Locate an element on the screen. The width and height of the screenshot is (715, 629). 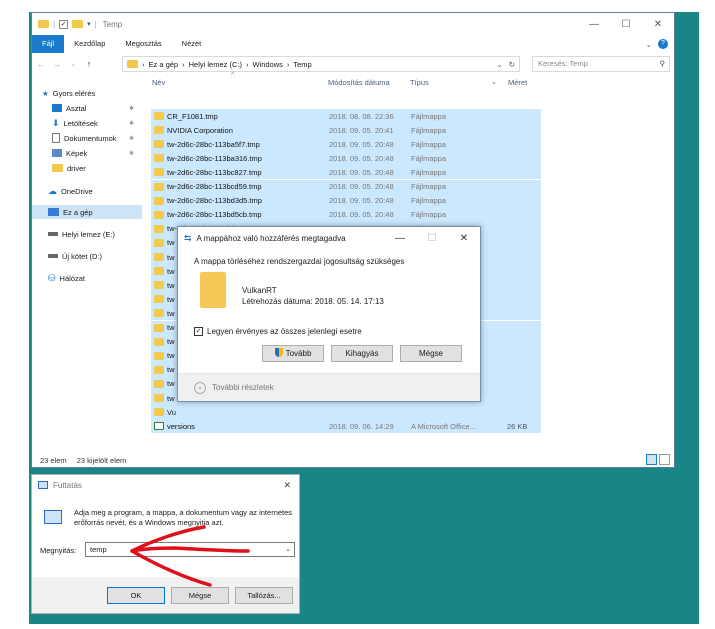
nav-drive-e: Helyi lemez (E:) is located at coordinates (95, 234).